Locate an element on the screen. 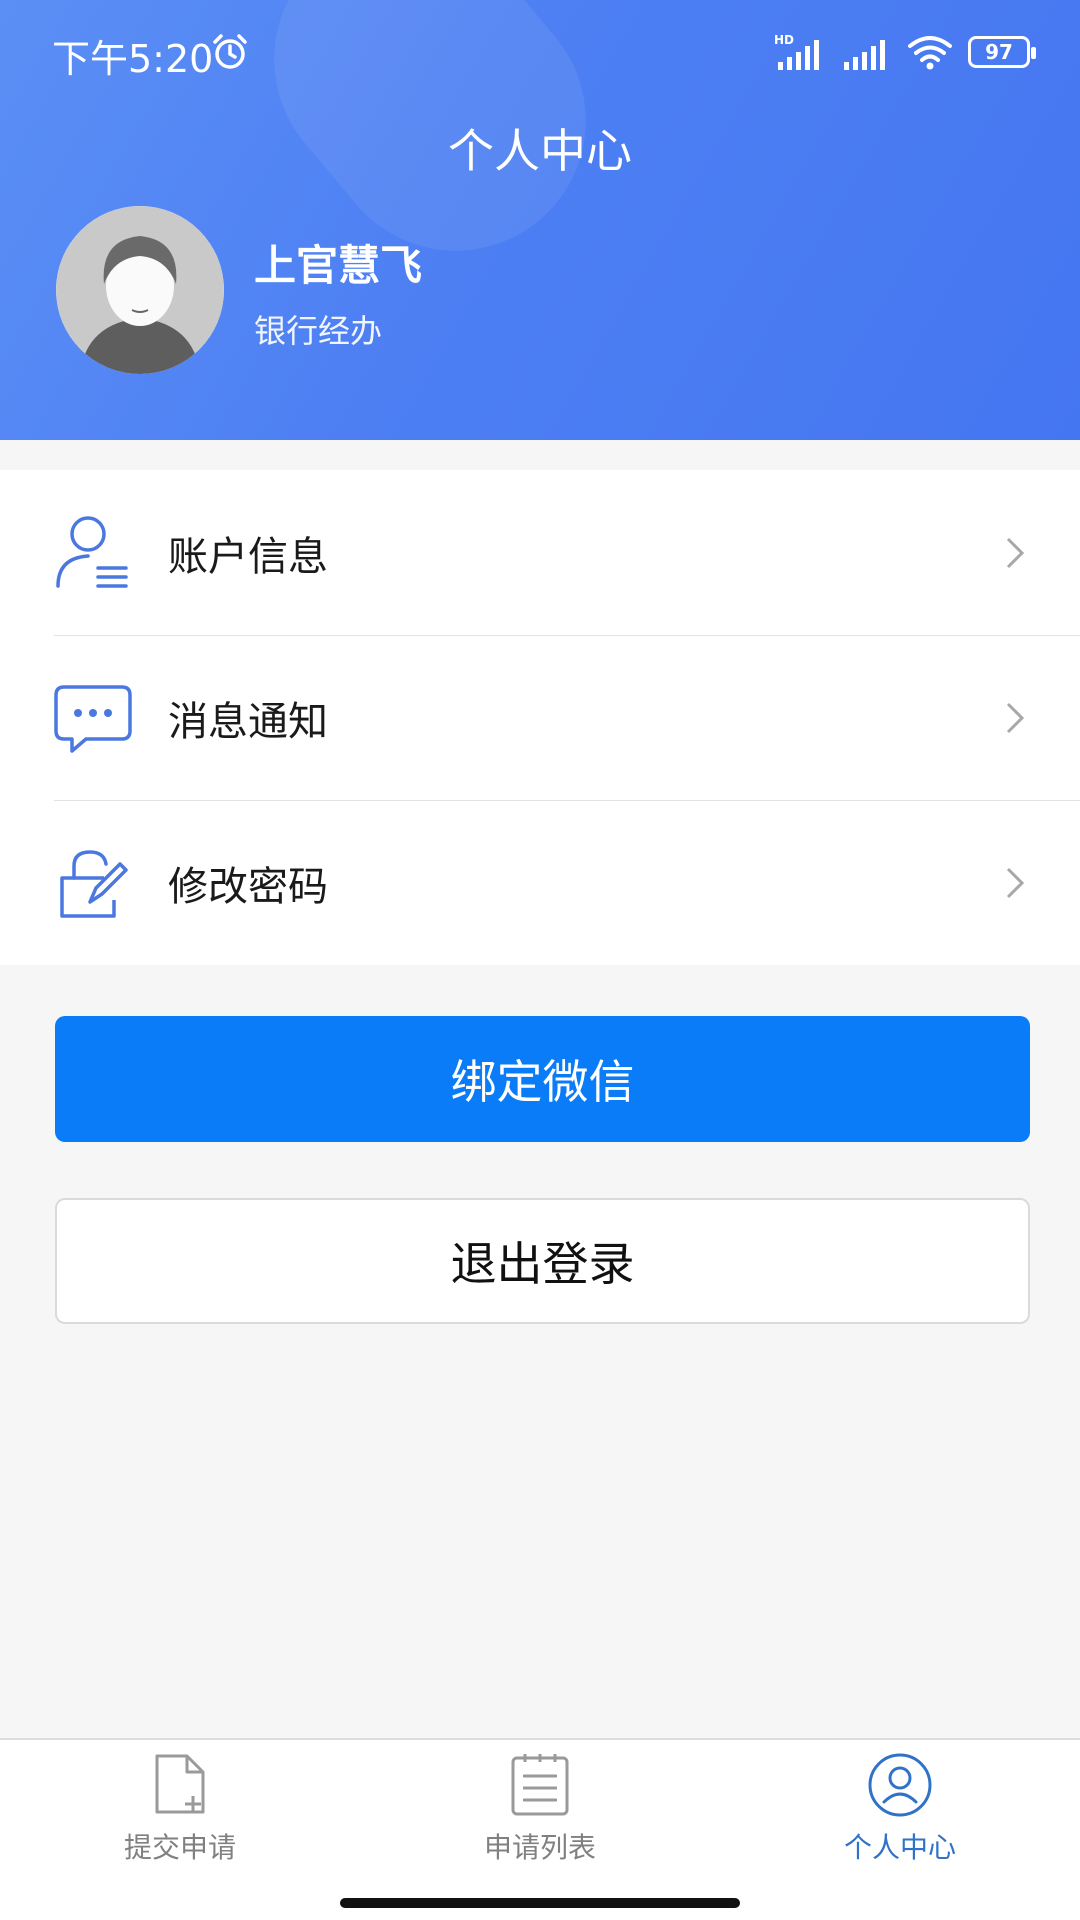 This screenshot has width=1080, height=1920. menu-item-message-notify: 消息通知 is located at coordinates (540, 717).